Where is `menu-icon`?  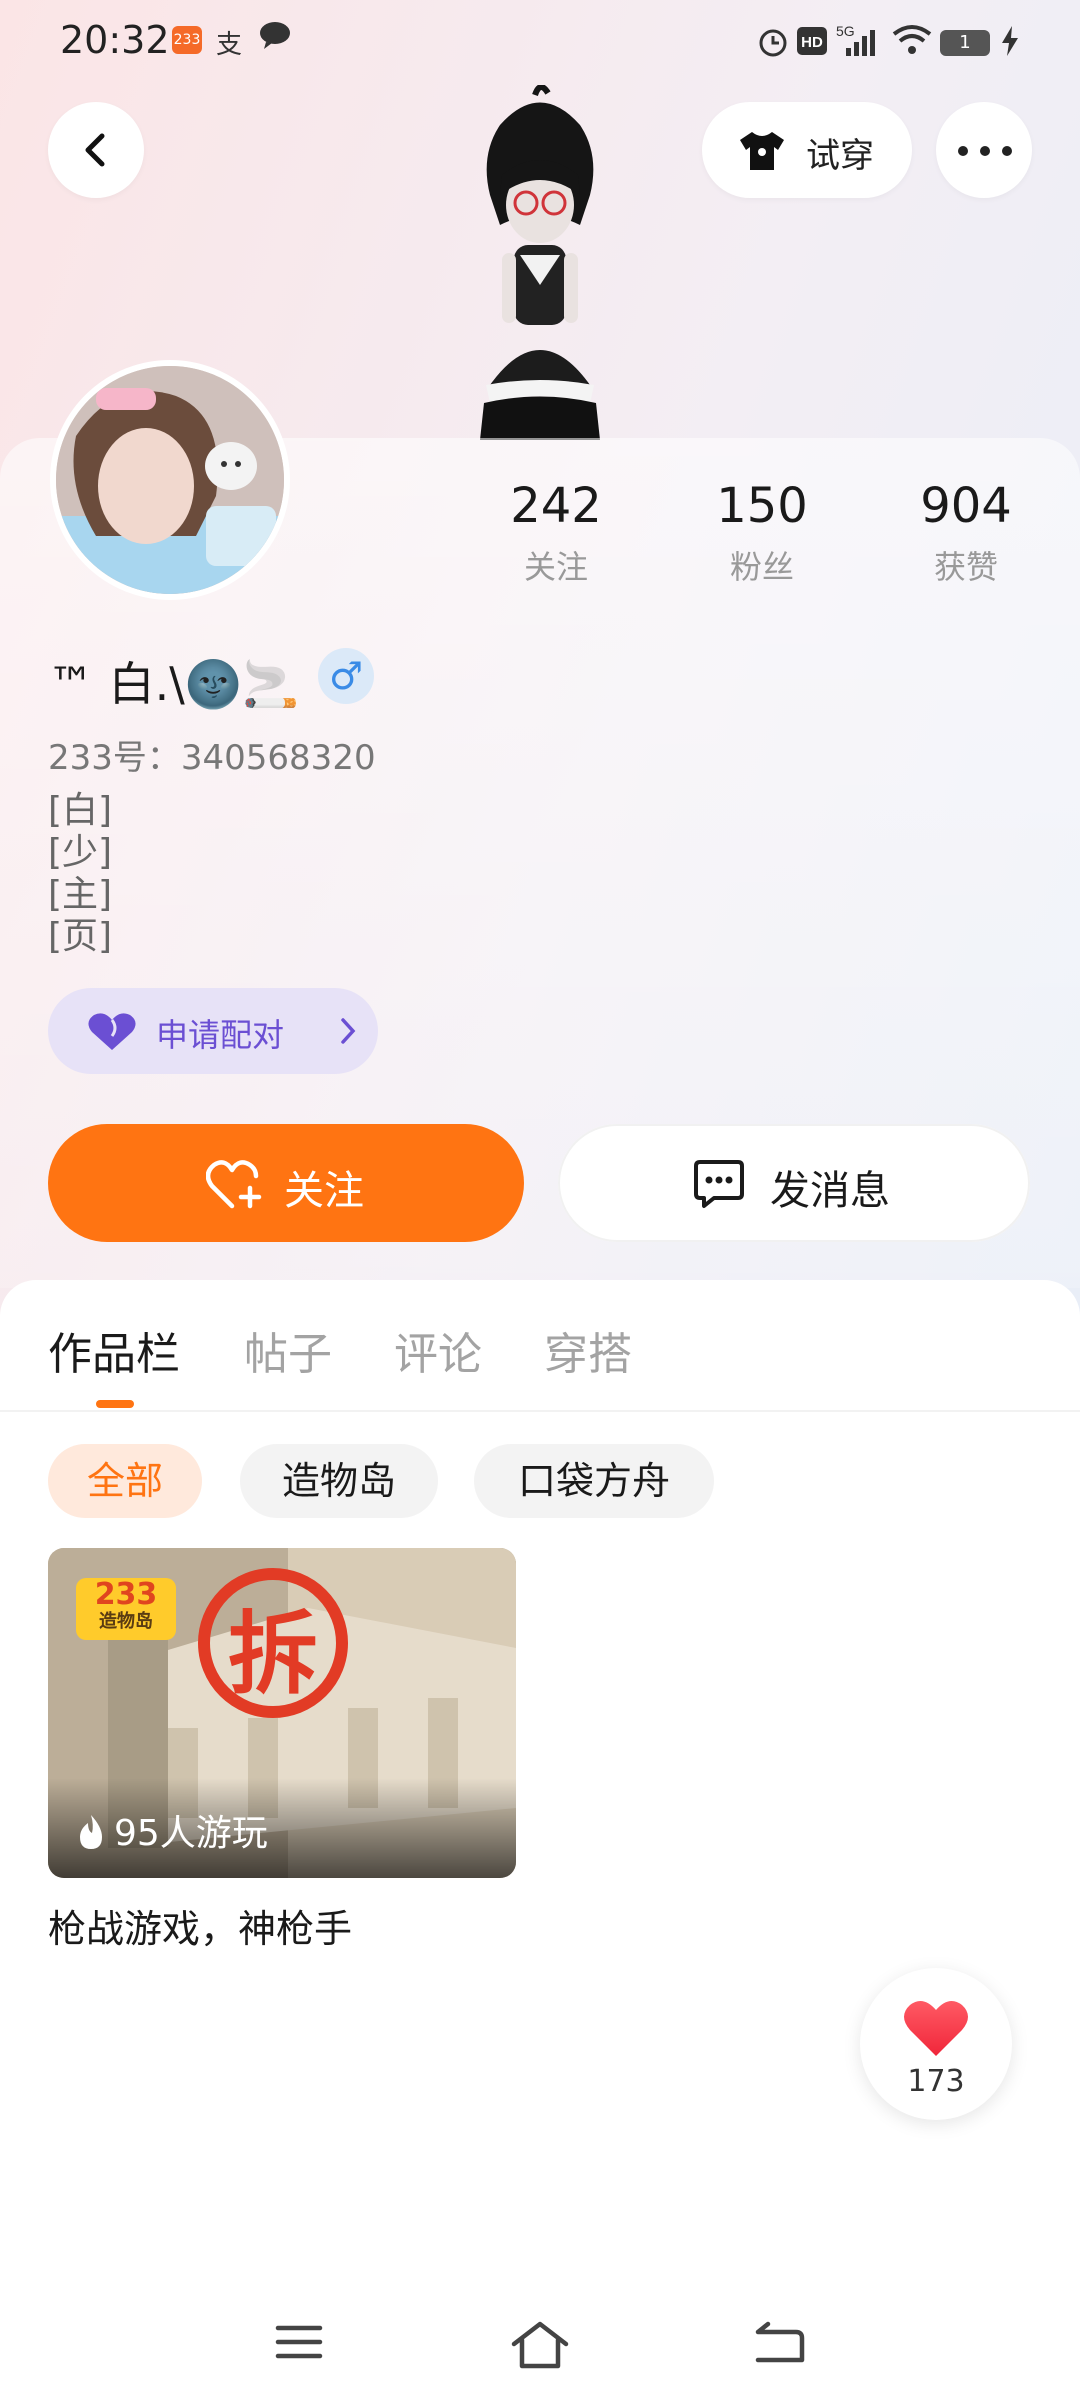 menu-icon is located at coordinates (299, 2342).